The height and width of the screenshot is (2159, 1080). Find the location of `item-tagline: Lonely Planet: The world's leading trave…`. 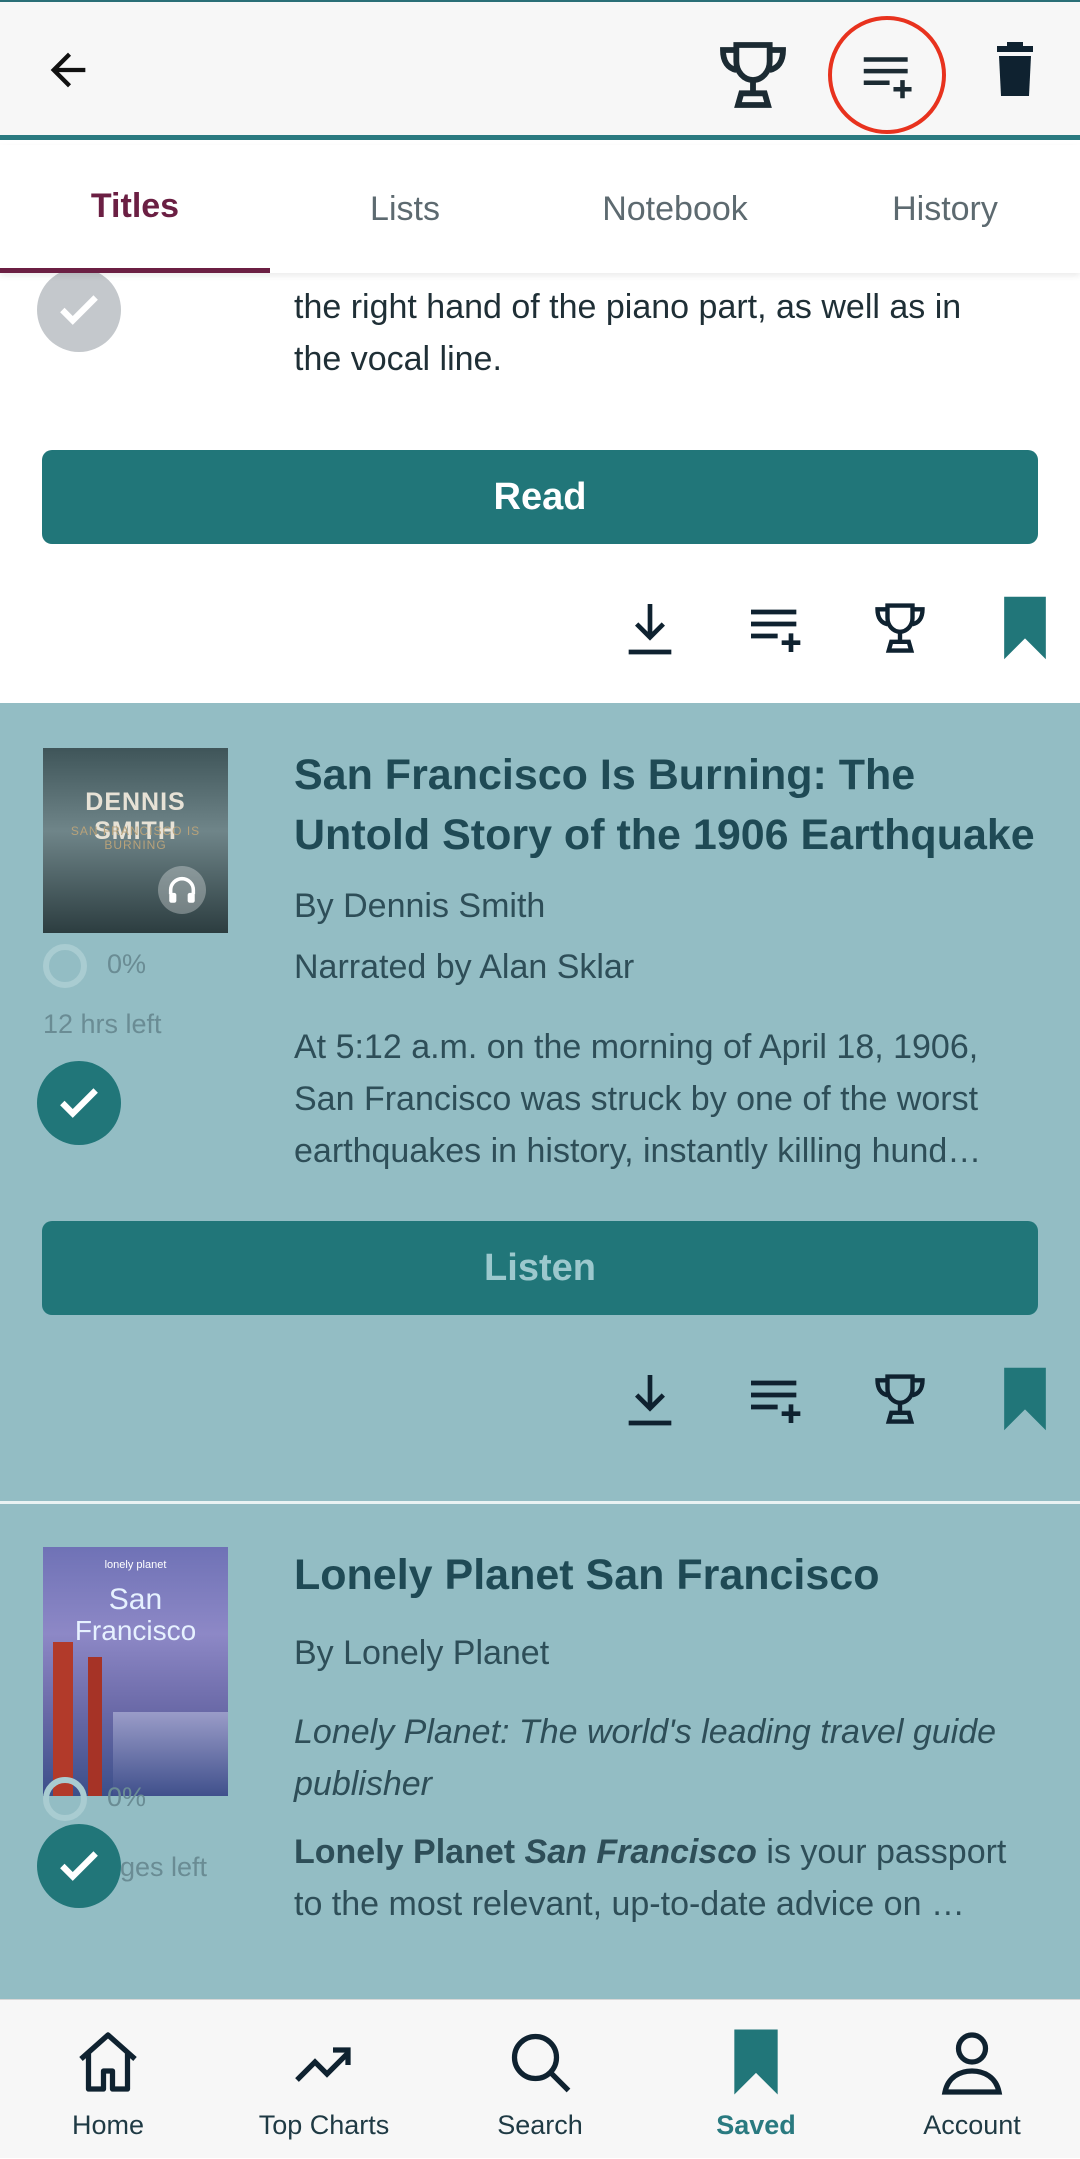

item-tagline: Lonely Planet: The world's leading trave… is located at coordinates (645, 1758).